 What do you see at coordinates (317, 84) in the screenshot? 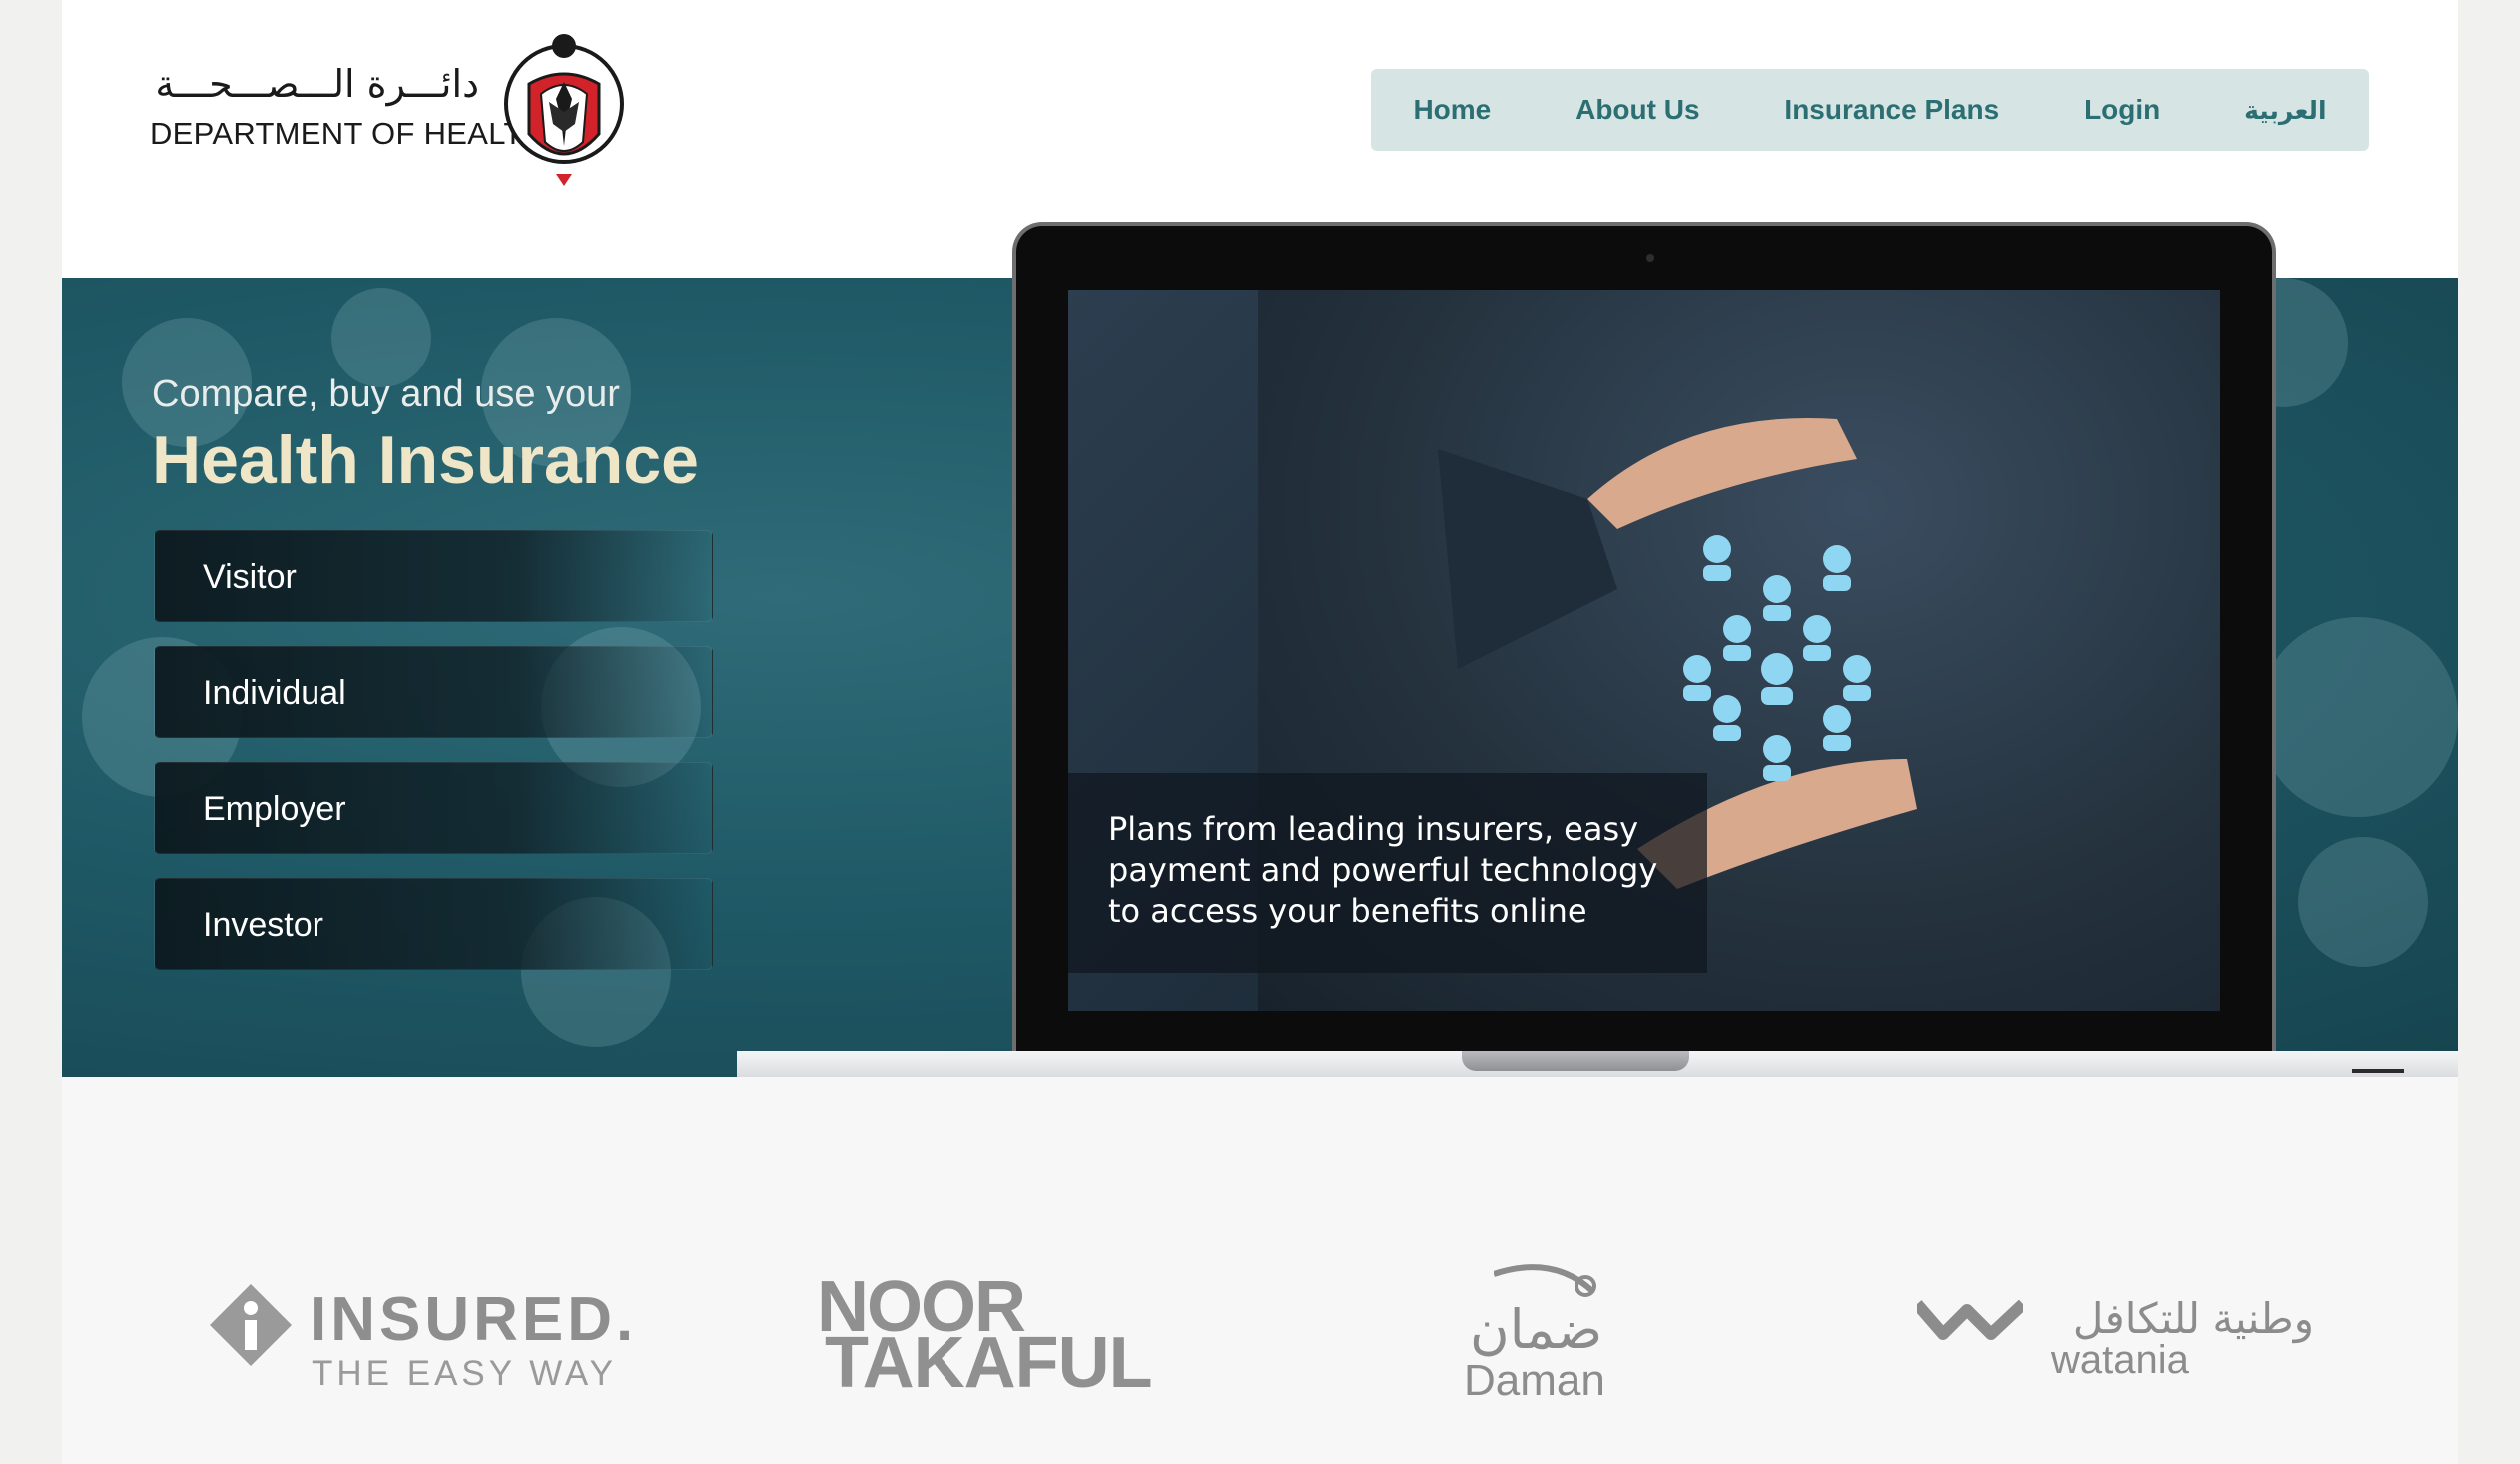
I see `logo-arabic-text: دائـــرة الـــصـــحـــة` at bounding box center [317, 84].